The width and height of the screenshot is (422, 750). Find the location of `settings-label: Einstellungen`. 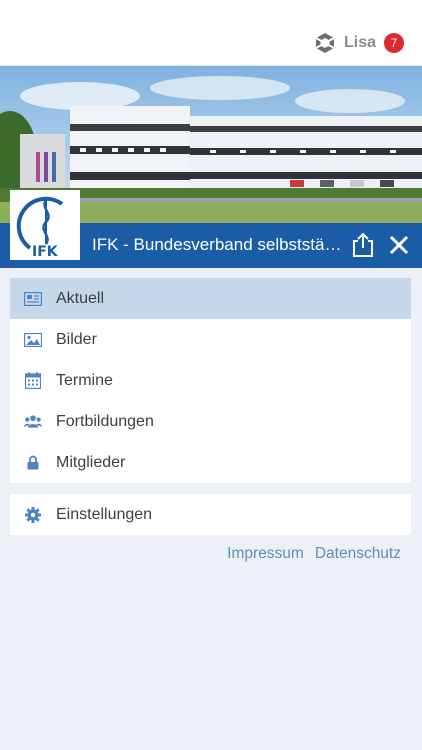

settings-label: Einstellungen is located at coordinates (104, 514).